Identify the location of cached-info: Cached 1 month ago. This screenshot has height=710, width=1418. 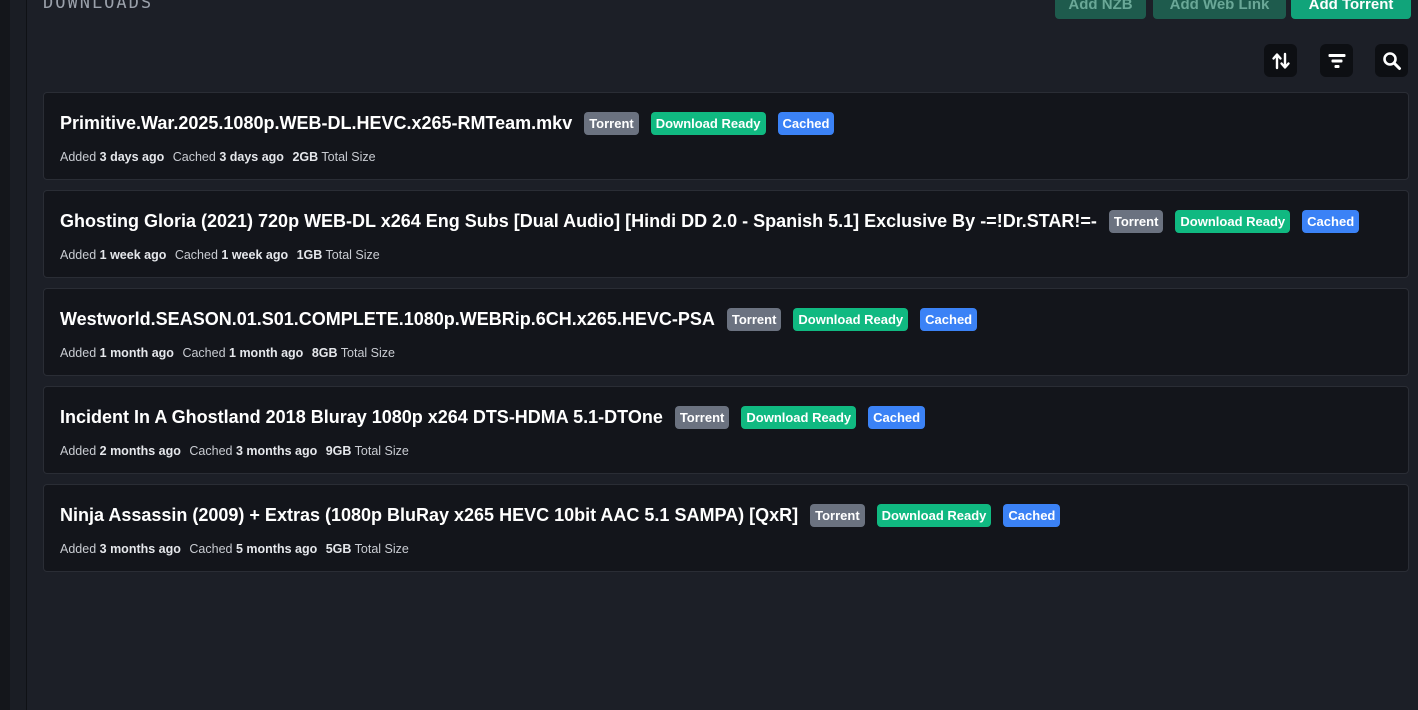
(243, 353).